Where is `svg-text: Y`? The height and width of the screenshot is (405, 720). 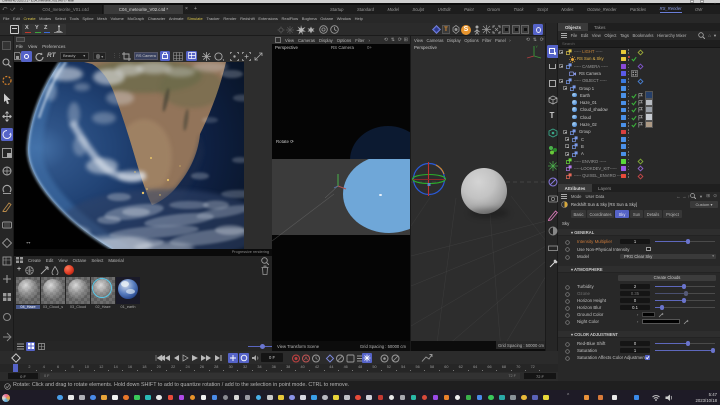 svg-text: Y is located at coordinates (537, 47).